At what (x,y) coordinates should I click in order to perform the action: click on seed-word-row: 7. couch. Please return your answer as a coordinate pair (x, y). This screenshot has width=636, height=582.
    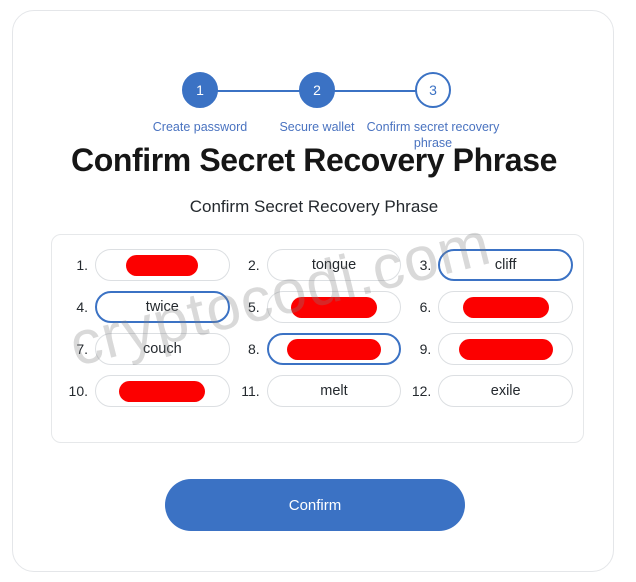
    Looking at the image, I should click on (146, 349).